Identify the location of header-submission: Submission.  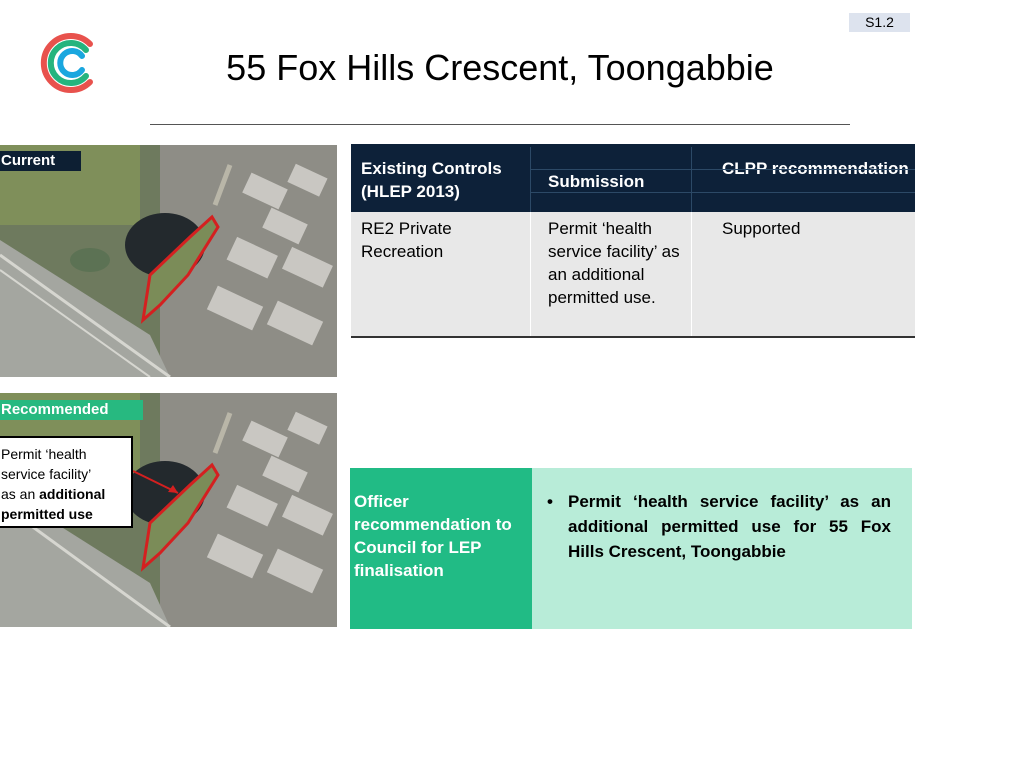
(611, 179).